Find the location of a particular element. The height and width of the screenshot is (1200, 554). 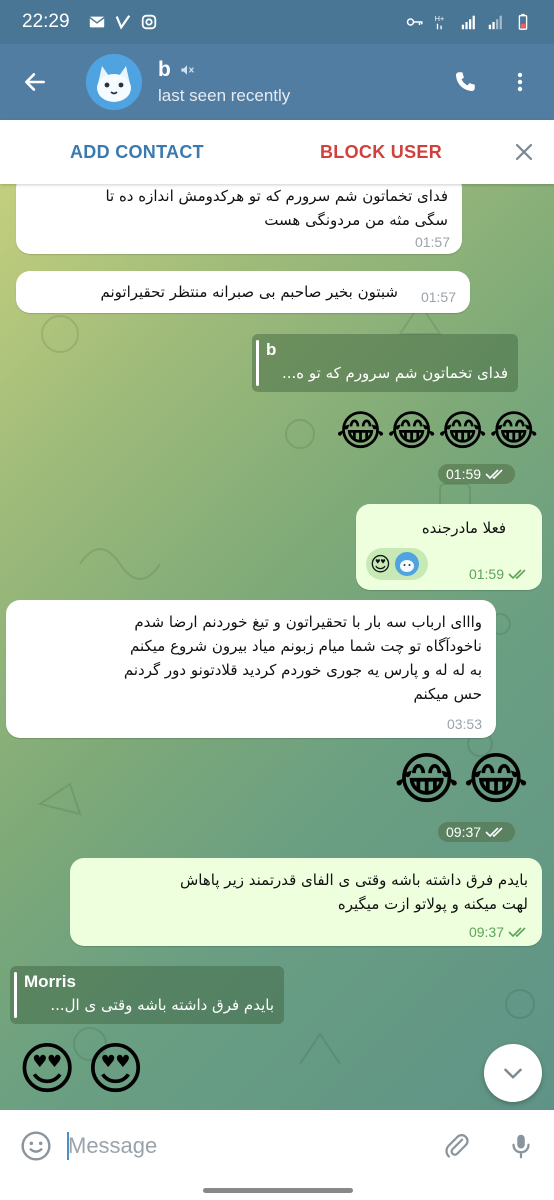

chat-header: b last seen recently is located at coordinates (277, 82).